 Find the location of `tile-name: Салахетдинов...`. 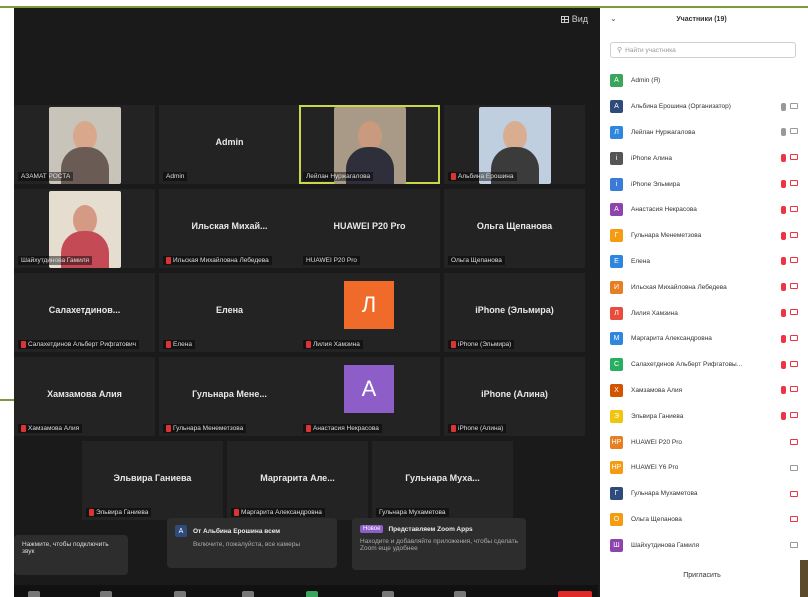

tile-name: Салахетдинов... is located at coordinates (84, 310).